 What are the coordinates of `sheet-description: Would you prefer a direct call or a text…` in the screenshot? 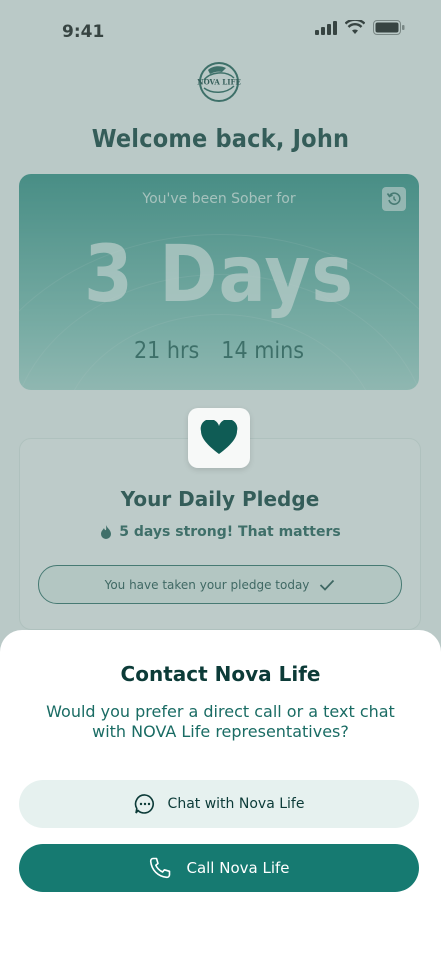 It's located at (220, 721).